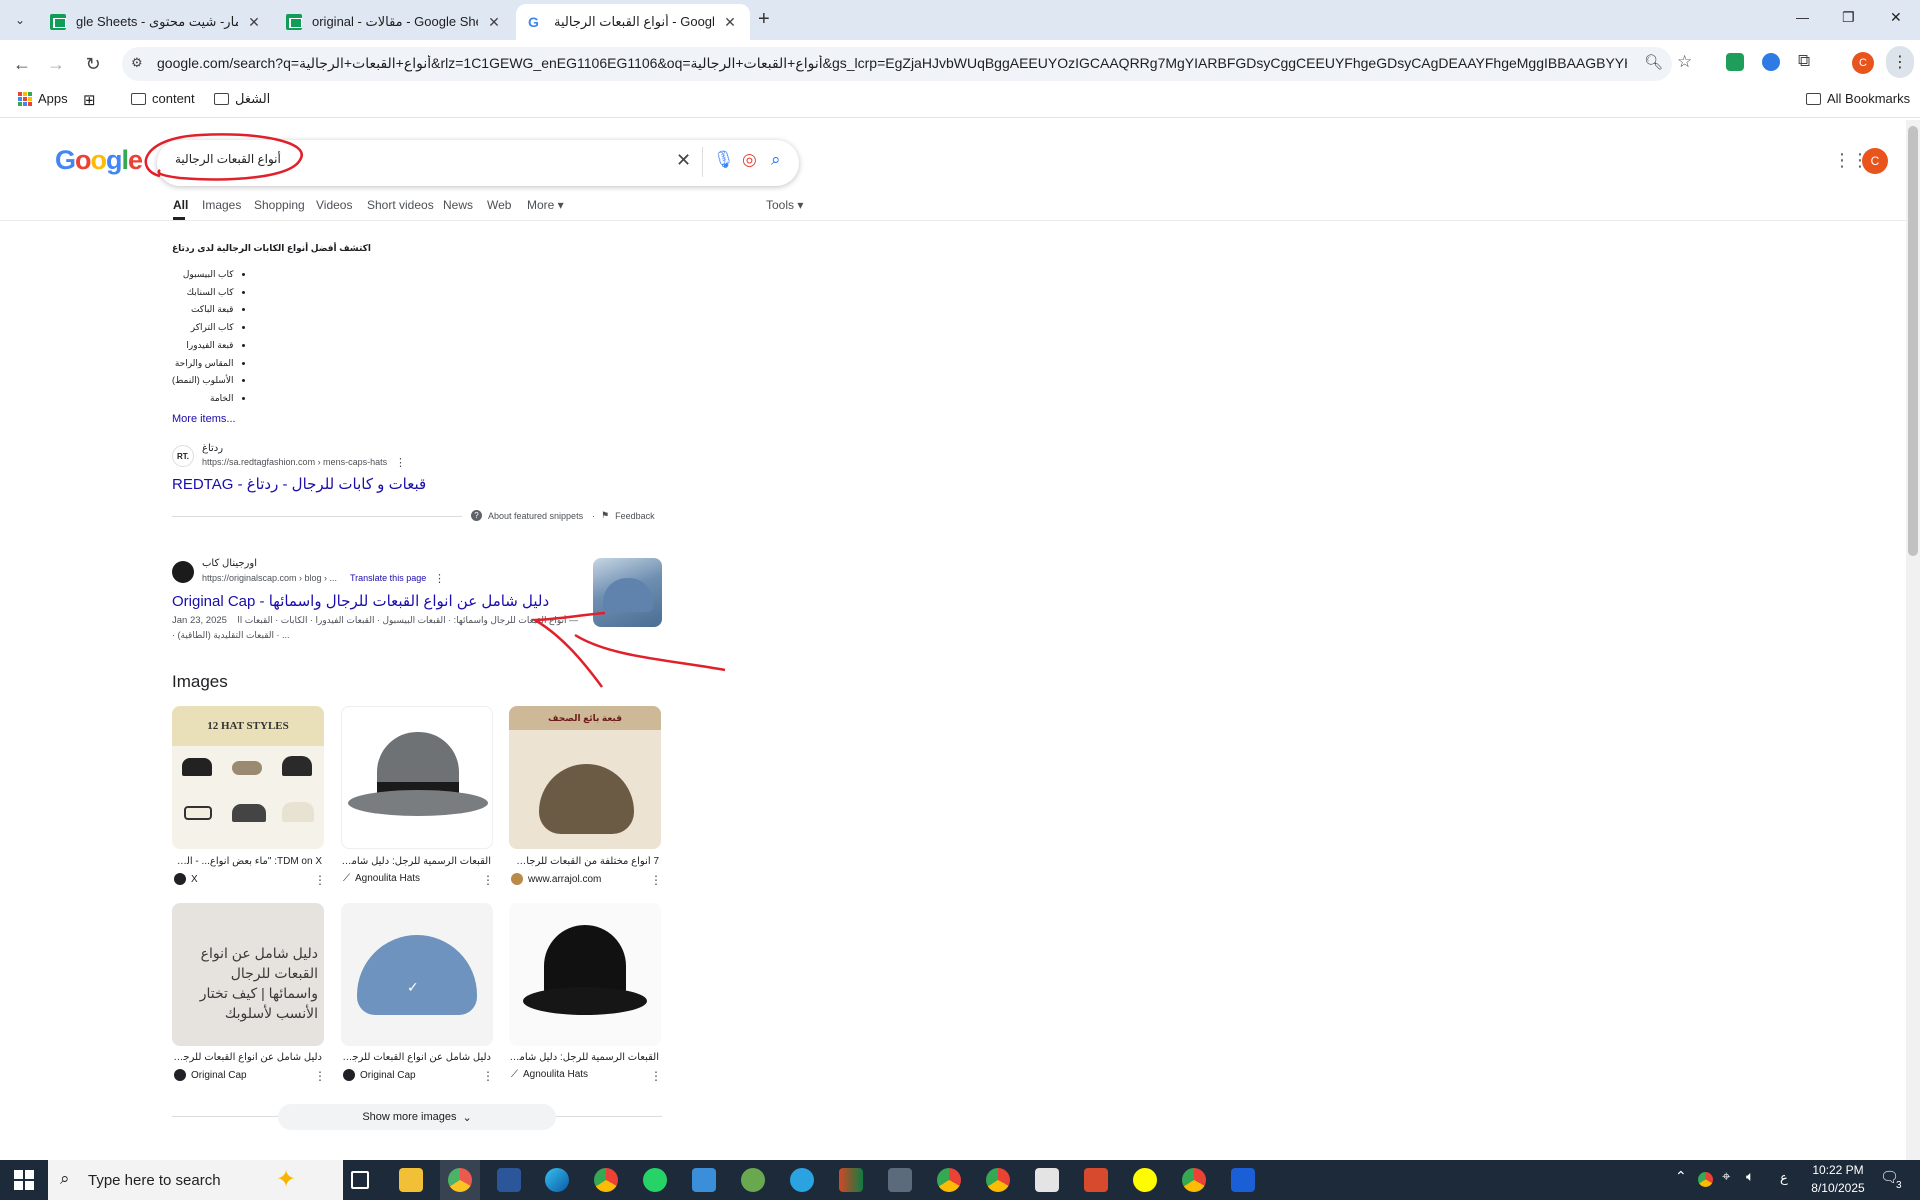  Describe the element at coordinates (1848, 17) in the screenshot. I see `restore-button: ❐` at that location.